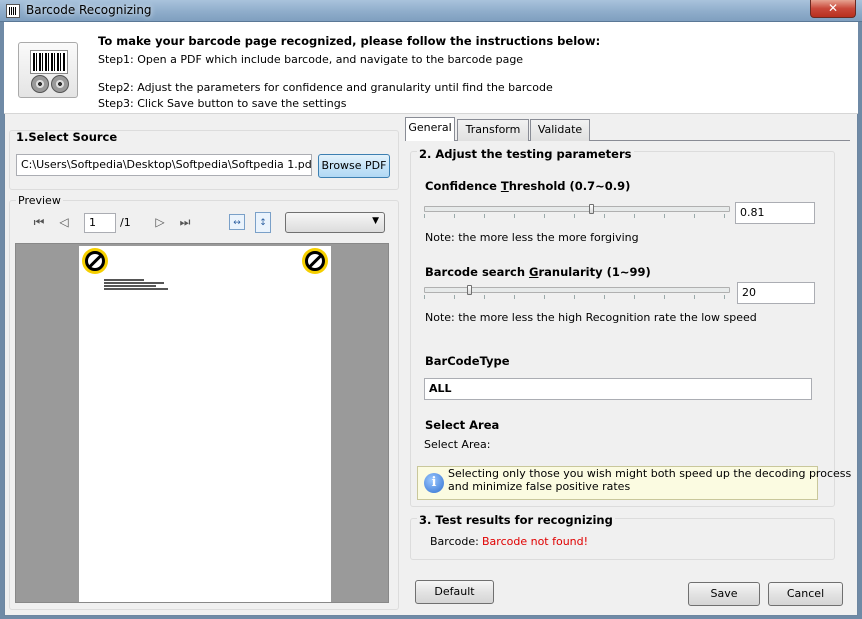 This screenshot has width=862, height=619. I want to click on confidence-note: Note: the more less the more forgiving, so click(532, 237).